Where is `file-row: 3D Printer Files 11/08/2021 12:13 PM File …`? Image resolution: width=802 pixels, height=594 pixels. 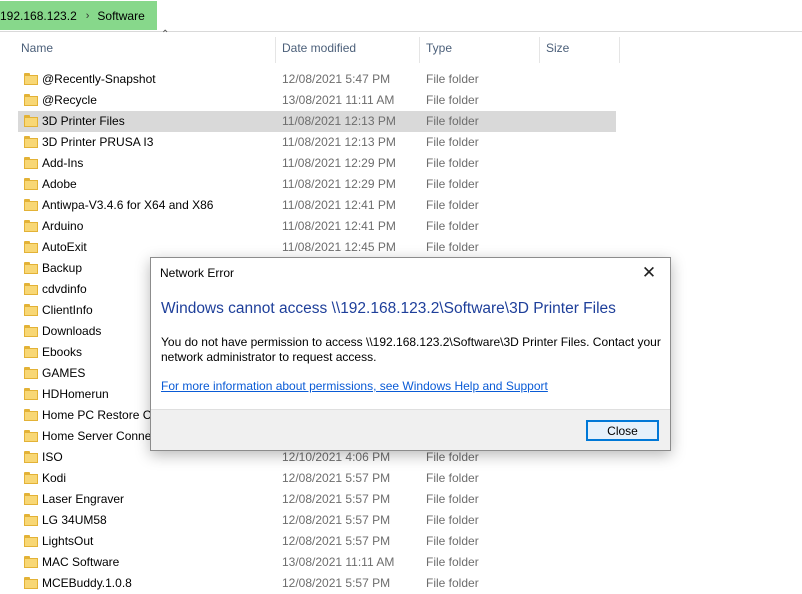
file-row: 3D Printer Files 11/08/2021 12:13 PM File … is located at coordinates (317, 121).